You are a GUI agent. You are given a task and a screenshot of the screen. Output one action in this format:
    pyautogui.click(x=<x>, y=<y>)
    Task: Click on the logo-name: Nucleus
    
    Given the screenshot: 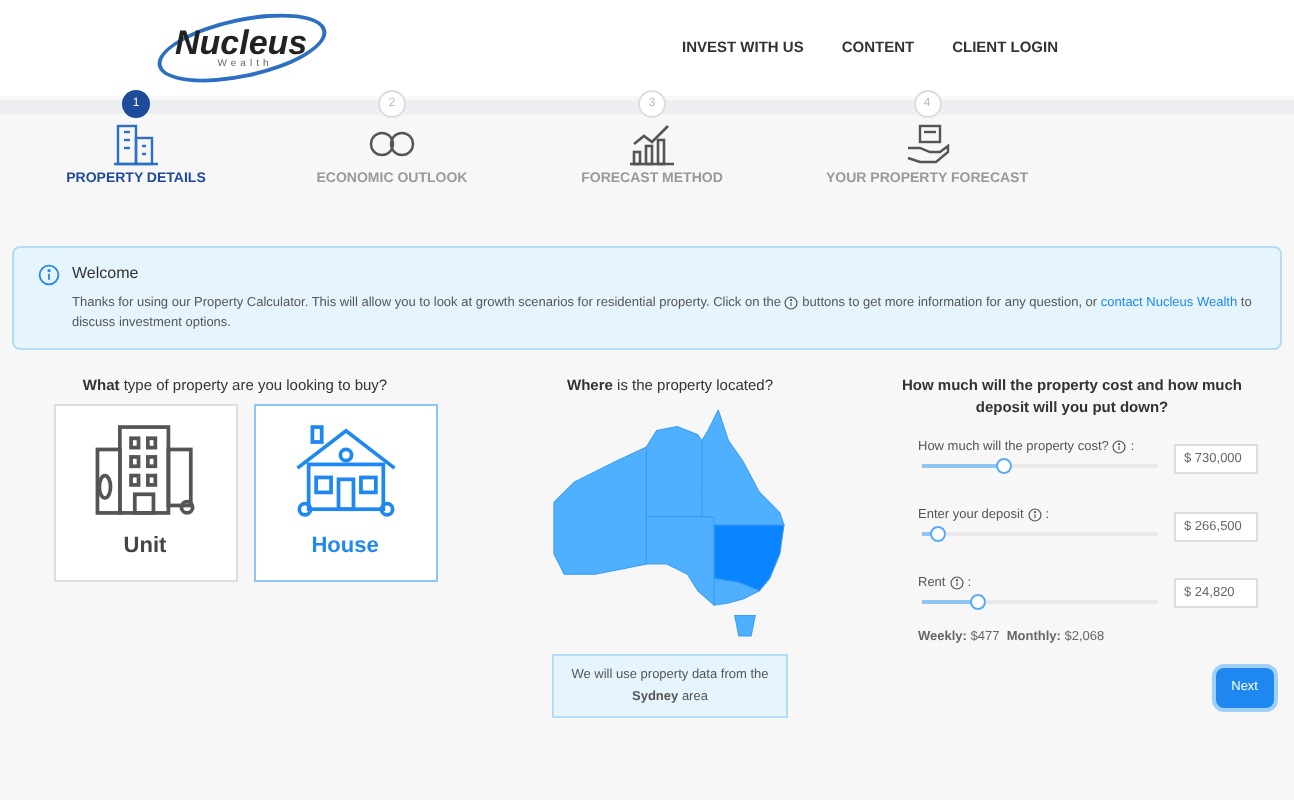 What is the action you would take?
    pyautogui.click(x=241, y=43)
    